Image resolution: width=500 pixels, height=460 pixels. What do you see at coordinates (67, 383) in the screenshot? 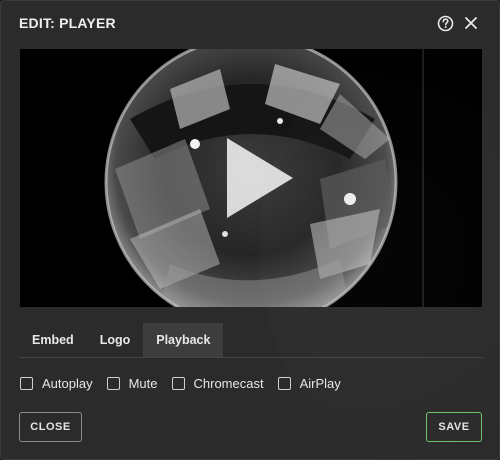
I see `autoplay-label: Autoplay` at bounding box center [67, 383].